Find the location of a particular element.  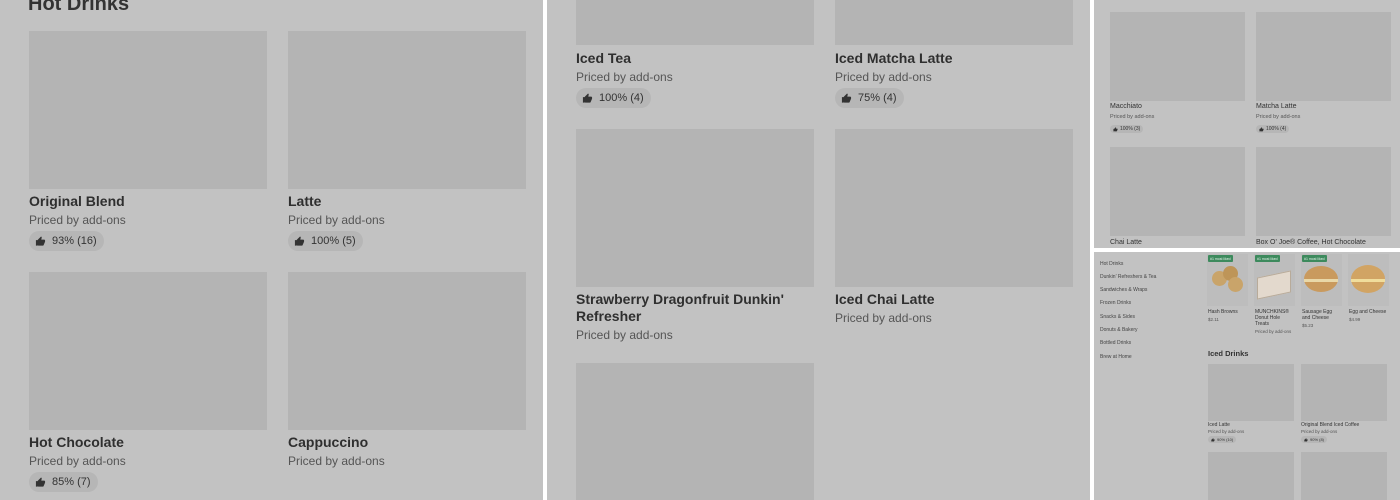

rating-text: 100% (5) is located at coordinates (333, 241).